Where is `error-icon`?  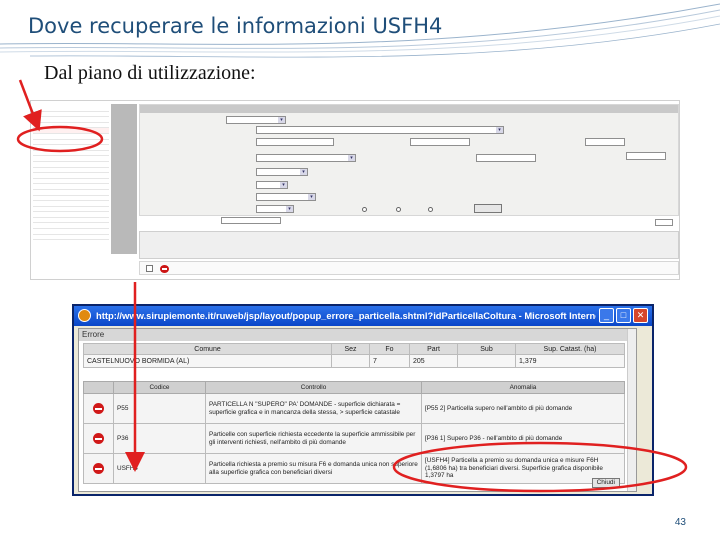 error-icon is located at coordinates (164, 269).